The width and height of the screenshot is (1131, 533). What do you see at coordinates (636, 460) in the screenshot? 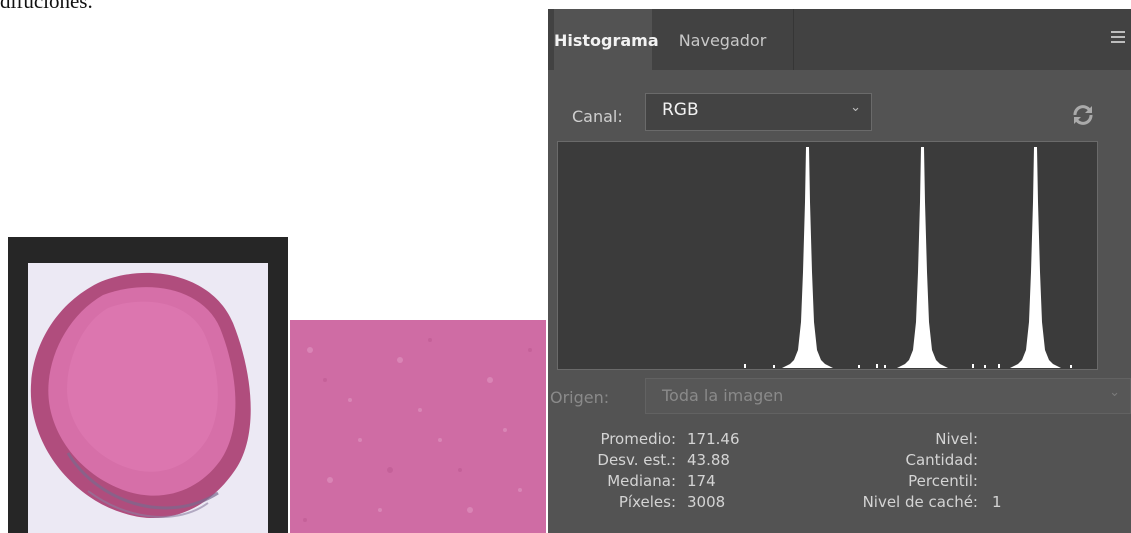
I see `std-label: Desv. est.:` at bounding box center [636, 460].